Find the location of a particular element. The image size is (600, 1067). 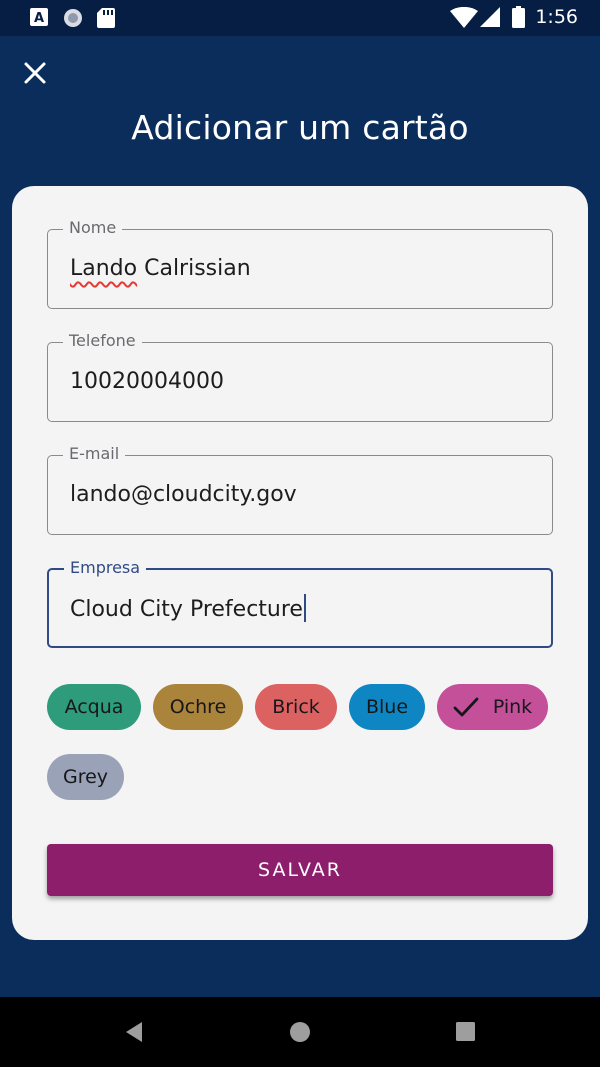

name-field: Nome Lando Calrissian is located at coordinates (300, 263).